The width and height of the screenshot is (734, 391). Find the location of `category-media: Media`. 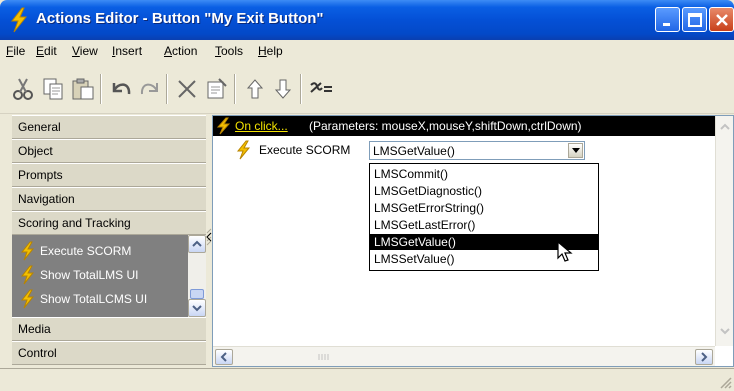

category-media: Media is located at coordinates (109, 329).